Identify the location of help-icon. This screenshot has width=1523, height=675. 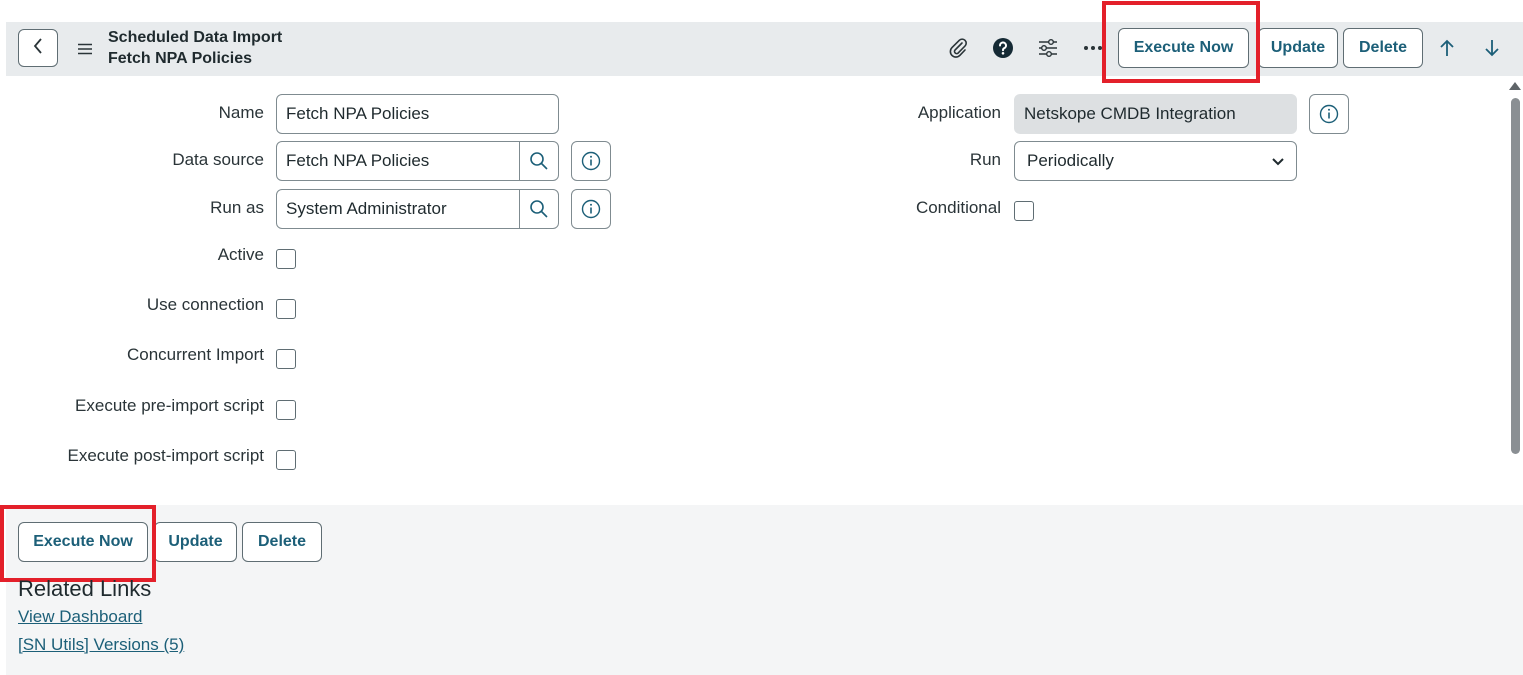
(1003, 48).